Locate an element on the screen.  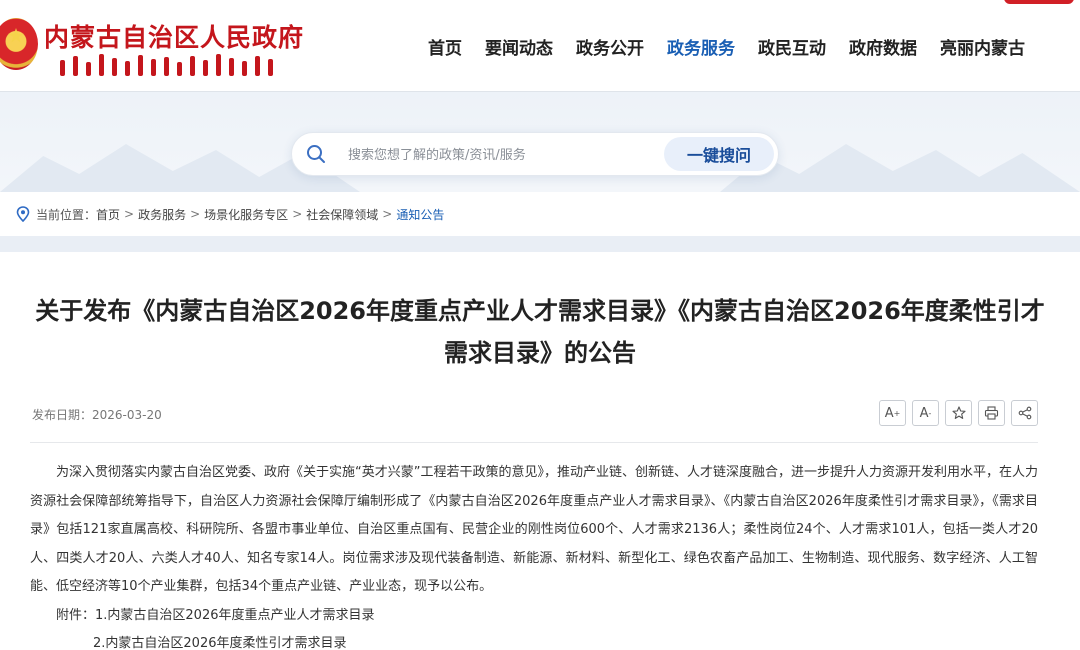
nav-item-government-data: 政府数据 is located at coordinates (883, 46).